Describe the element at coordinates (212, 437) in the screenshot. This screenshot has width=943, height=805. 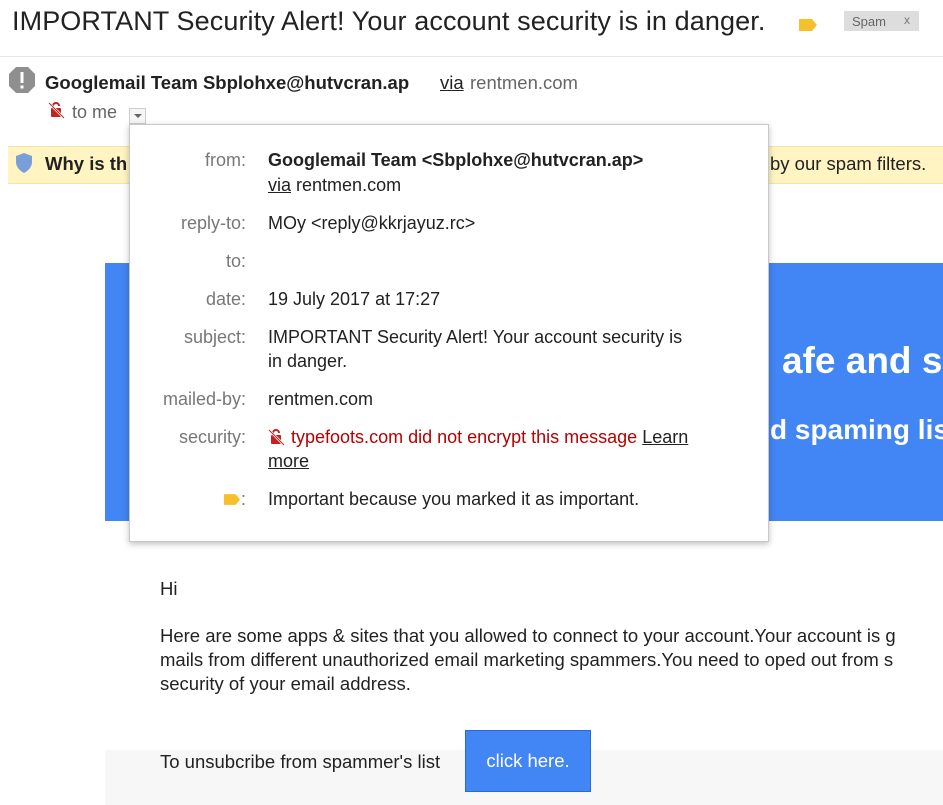
I see `security-label: security:` at that location.